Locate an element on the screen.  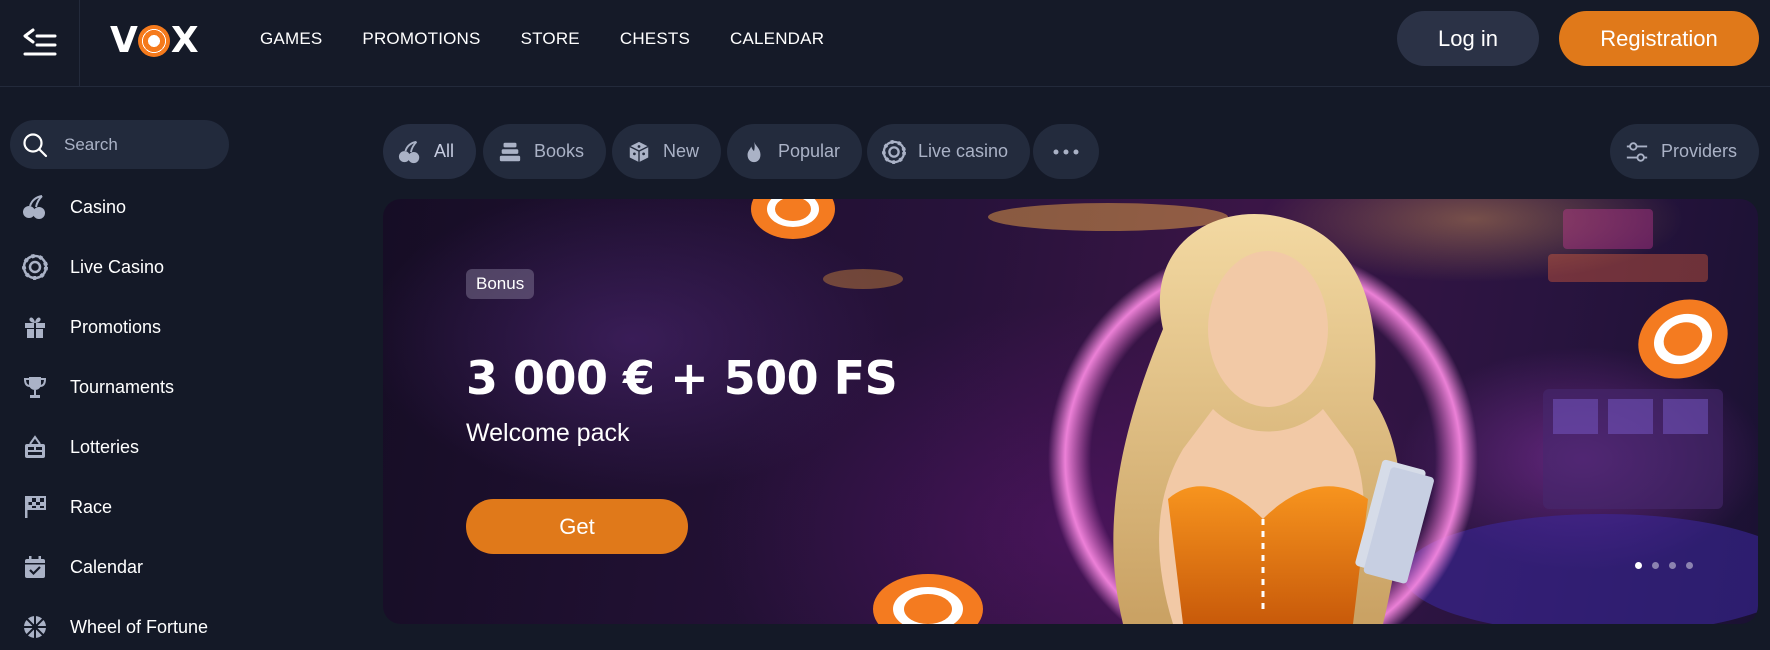
category-new: New is located at coordinates (667, 151).